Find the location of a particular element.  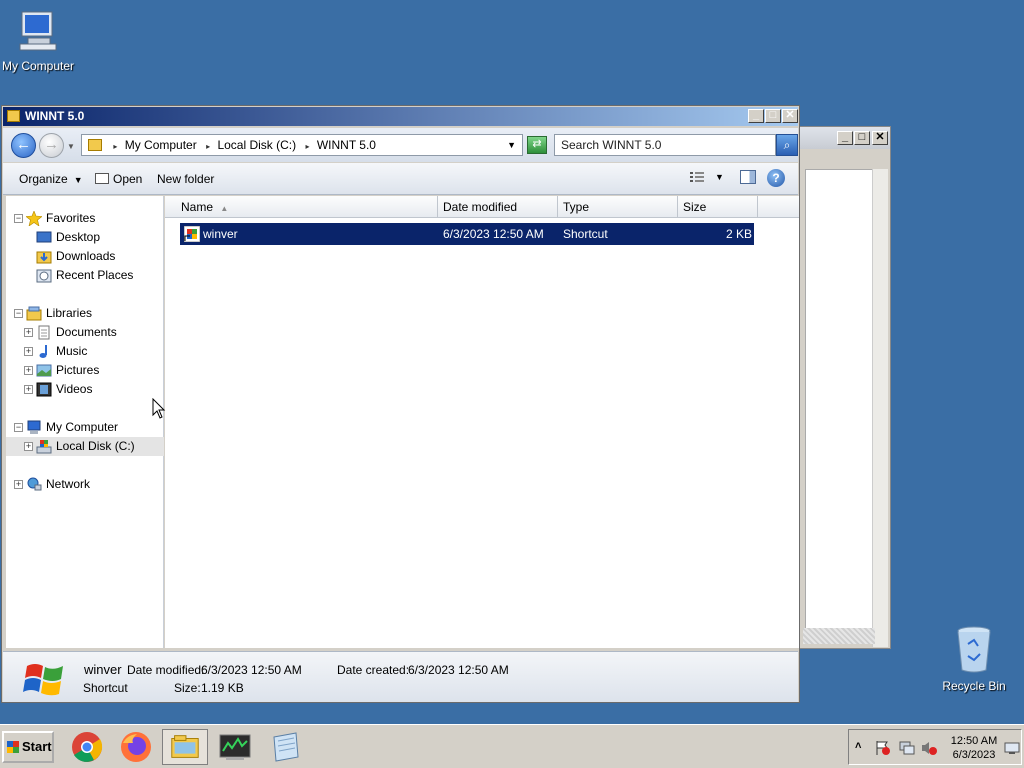

nav-item-network: + Network is located at coordinates (85, 484).